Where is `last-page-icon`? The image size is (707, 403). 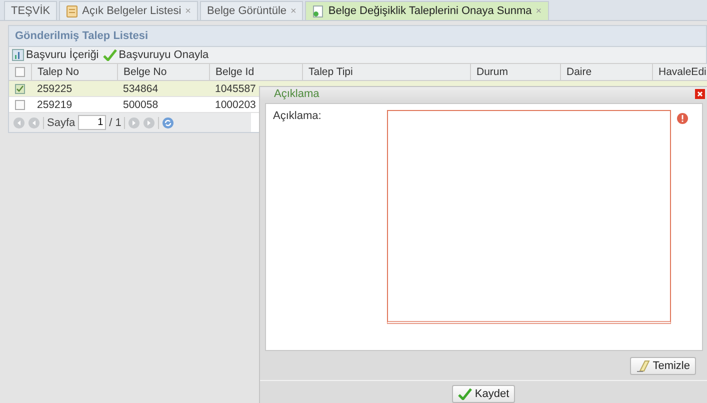 last-page-icon is located at coordinates (149, 122).